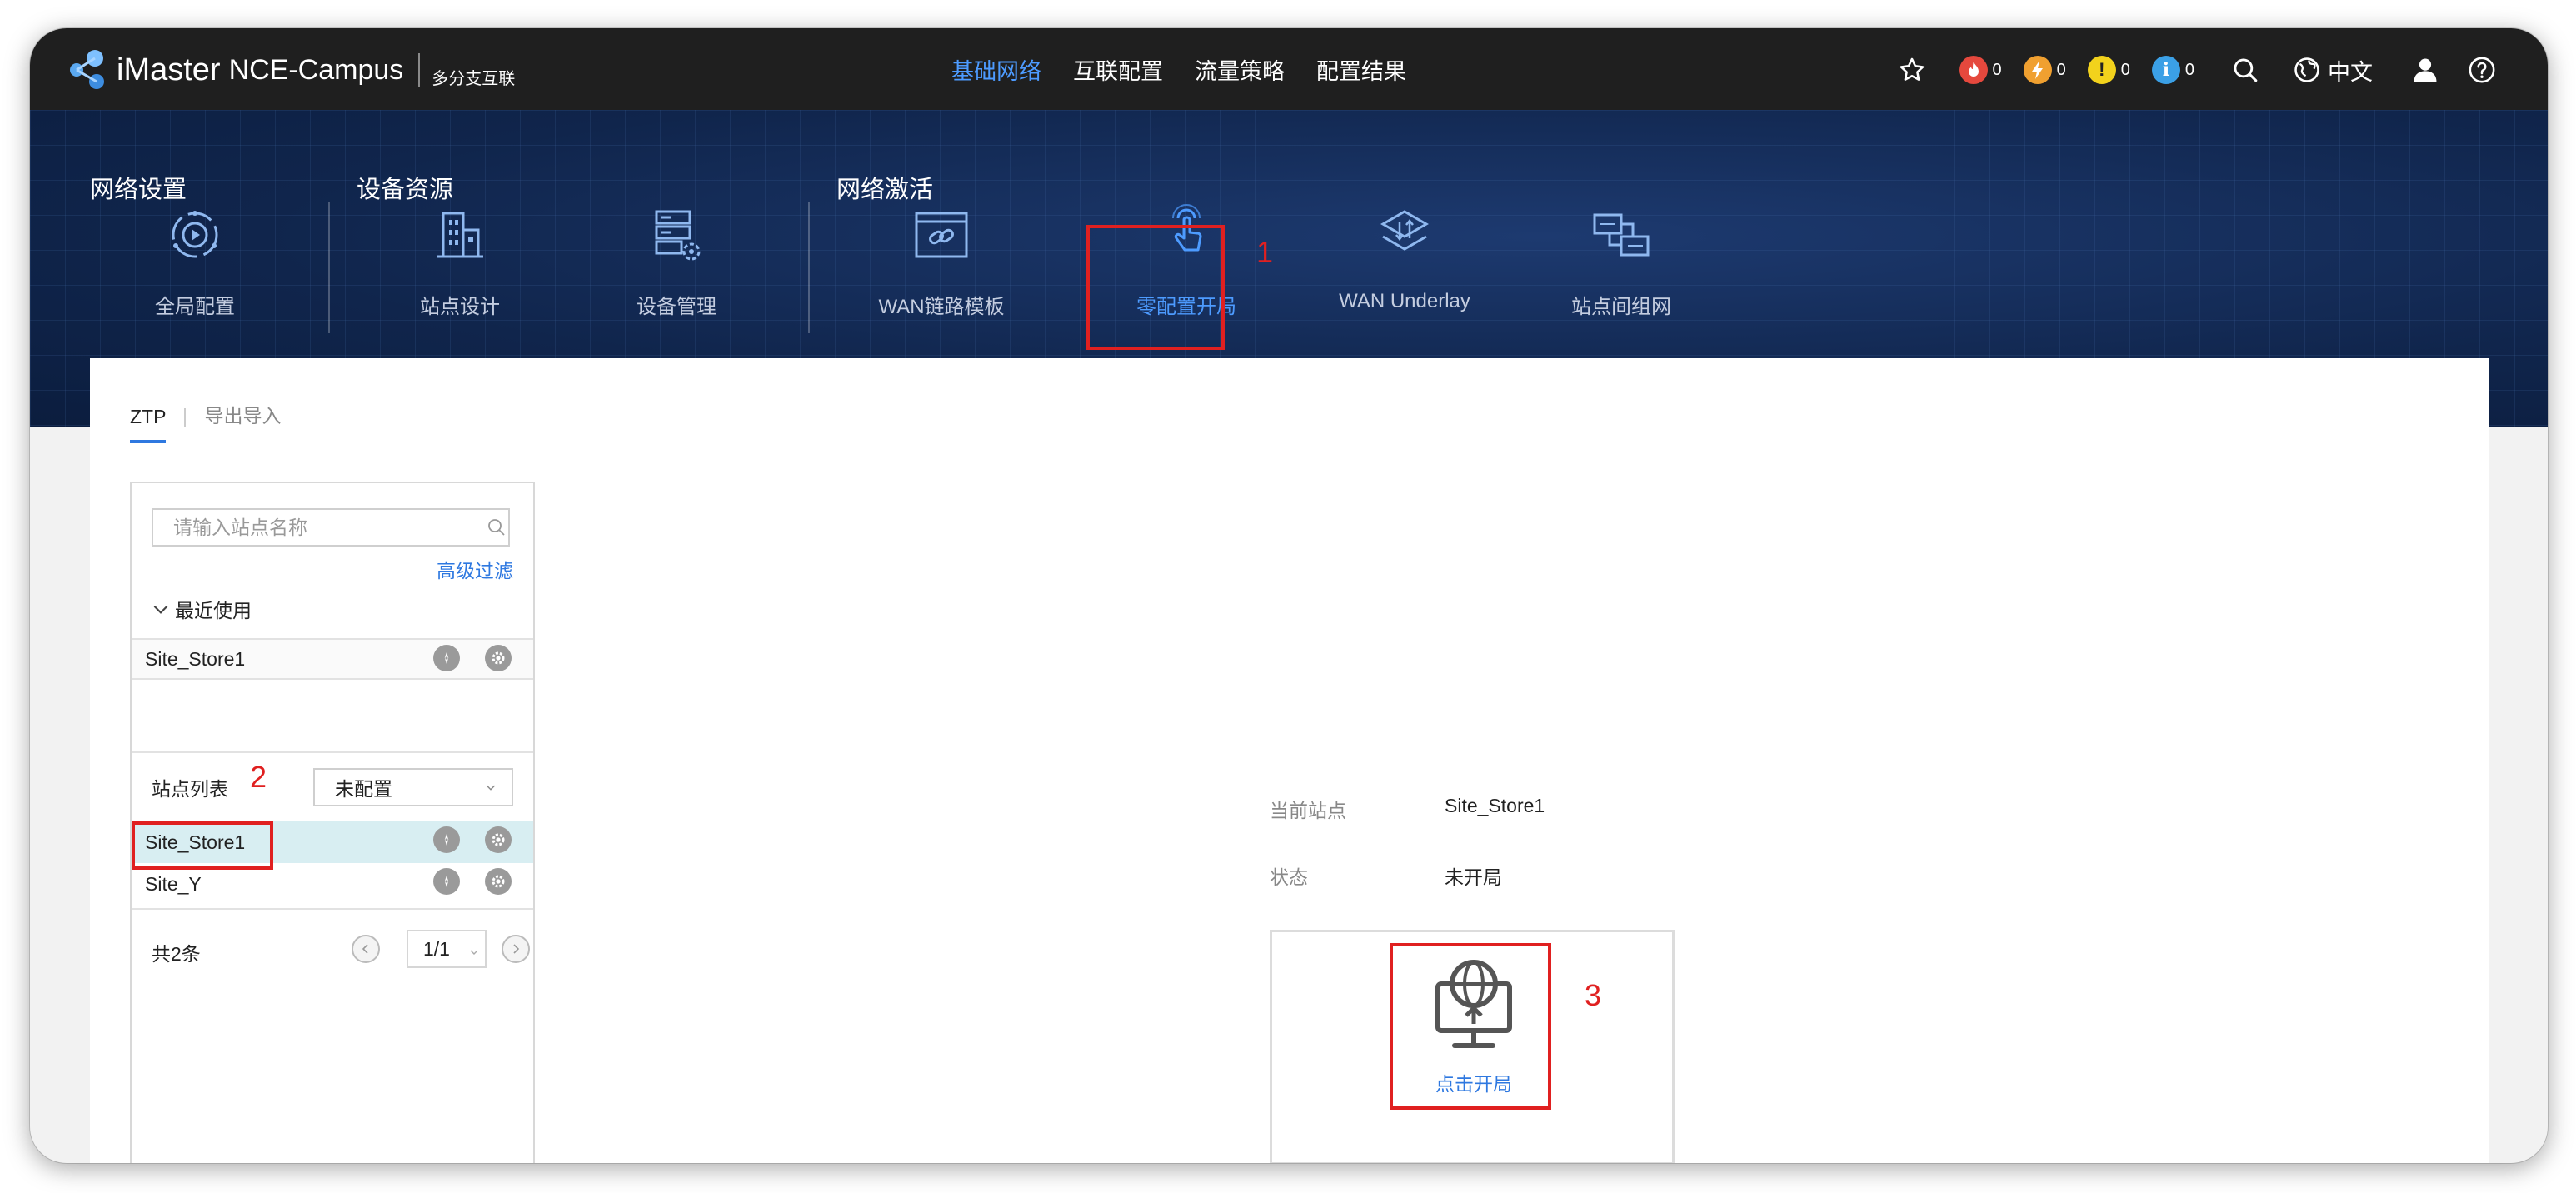 This screenshot has width=2576, height=1193. Describe the element at coordinates (1473, 877) in the screenshot. I see `status-value: 未开局` at that location.